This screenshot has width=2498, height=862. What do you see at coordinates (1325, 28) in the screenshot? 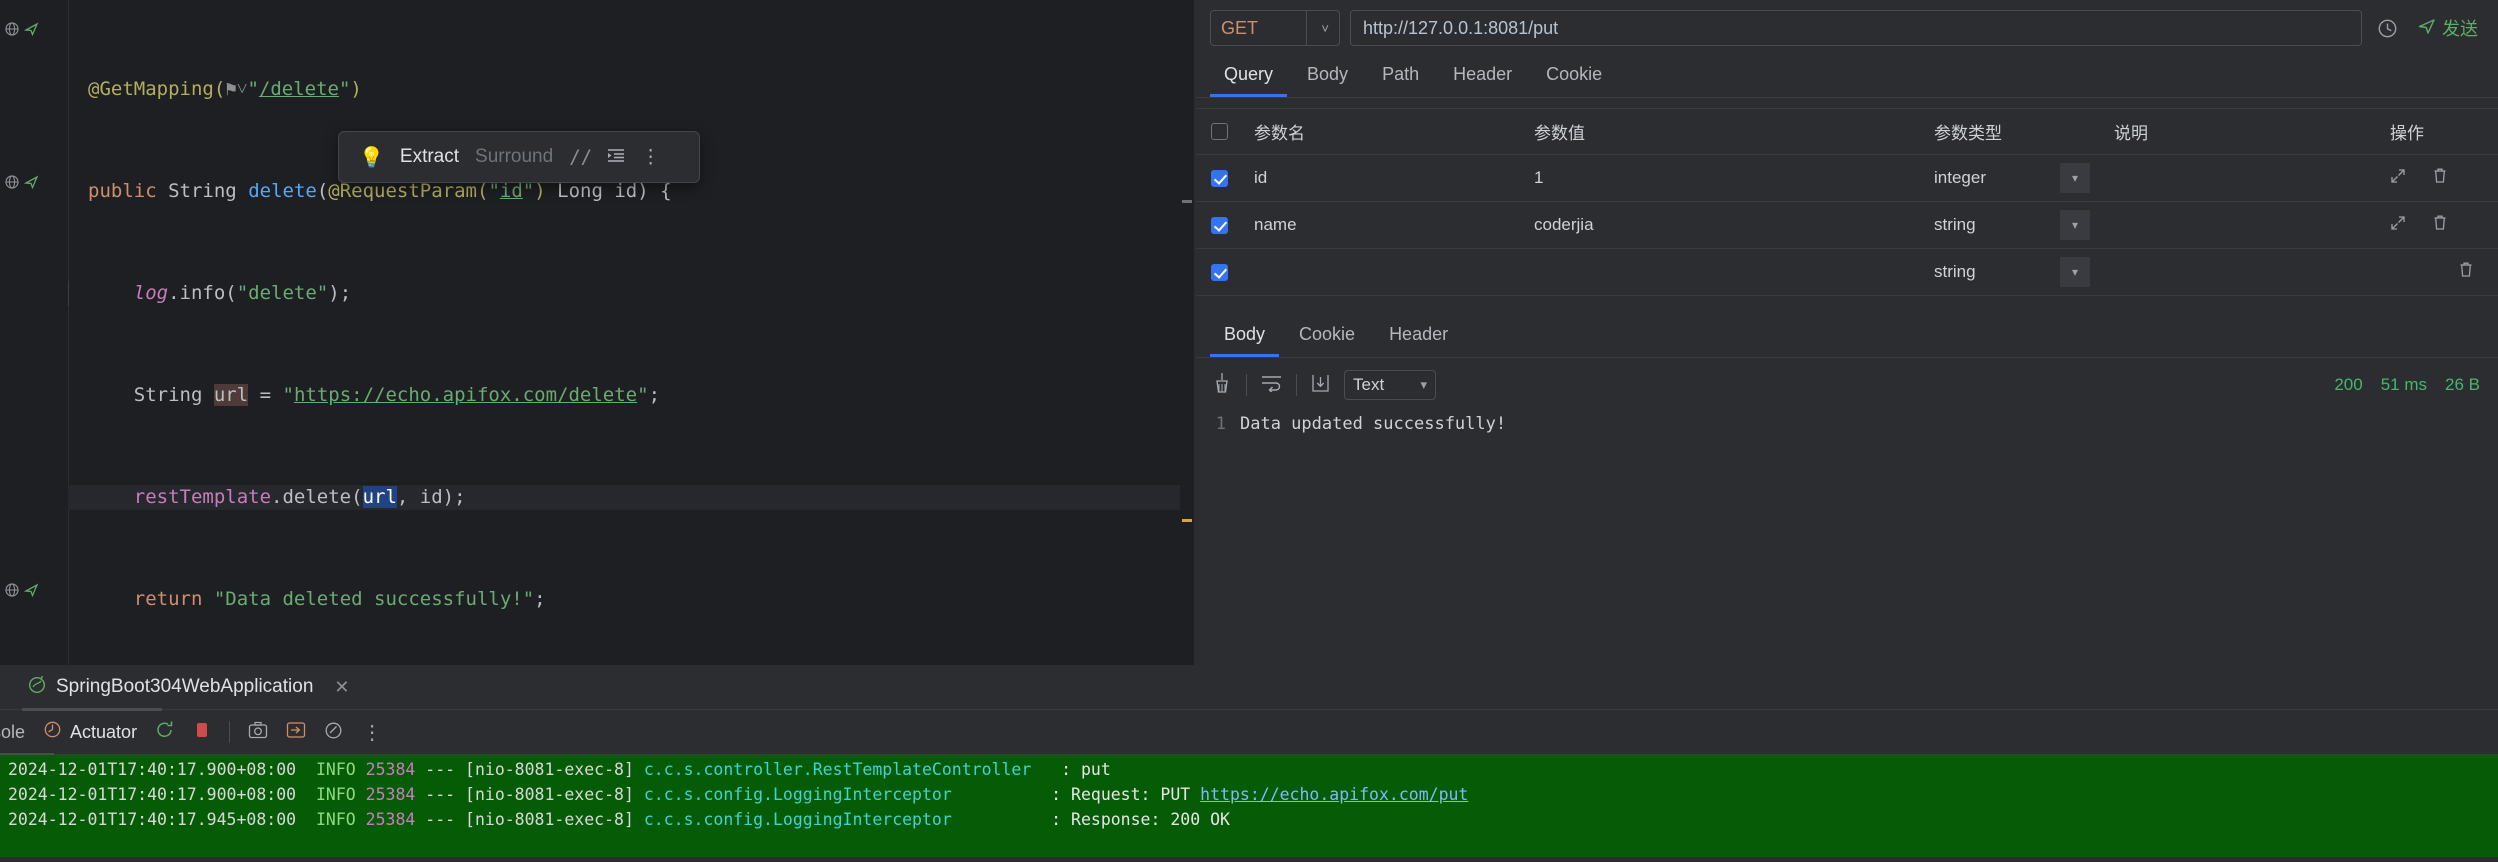
I see `chevron-down-icon: ˅` at bounding box center [1325, 28].